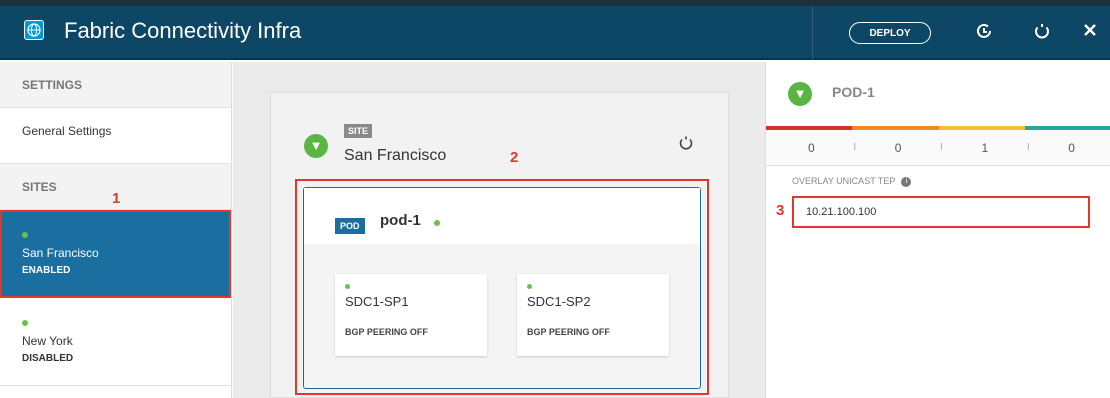 The height and width of the screenshot is (398, 1110). I want to click on app-title: Fabric Connectivity Infra, so click(183, 30).